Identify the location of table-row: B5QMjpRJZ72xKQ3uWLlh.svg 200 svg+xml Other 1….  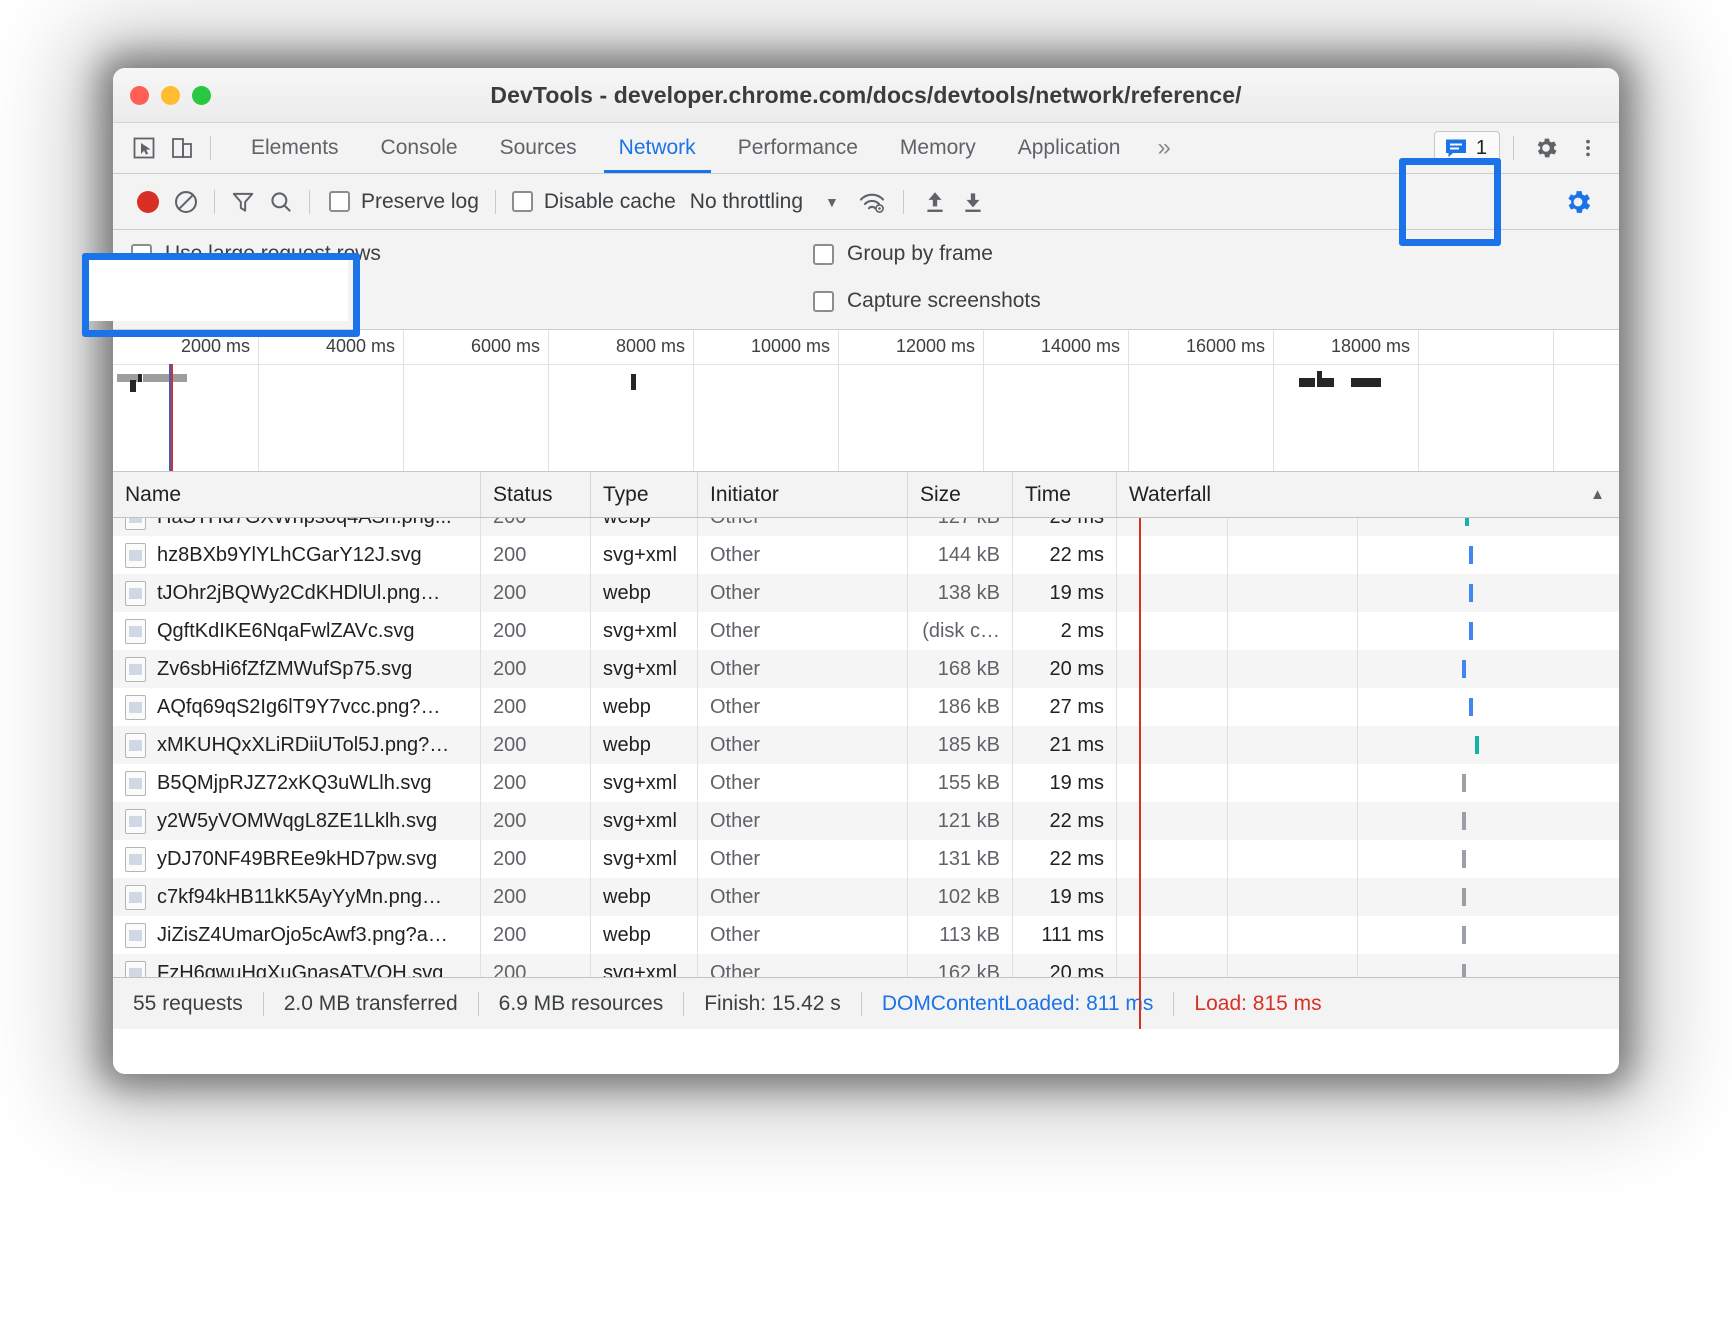
(866, 783).